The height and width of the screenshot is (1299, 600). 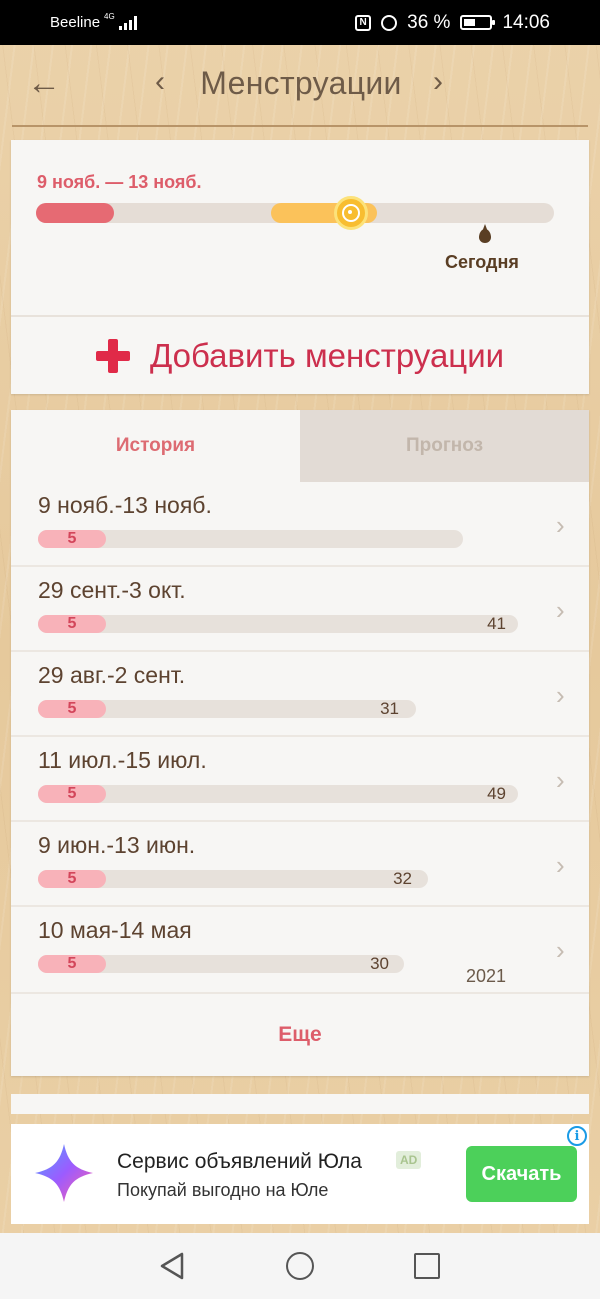 What do you see at coordinates (125, 505) in the screenshot?
I see `history-row-date: 9 нояб.-13 нояб.` at bounding box center [125, 505].